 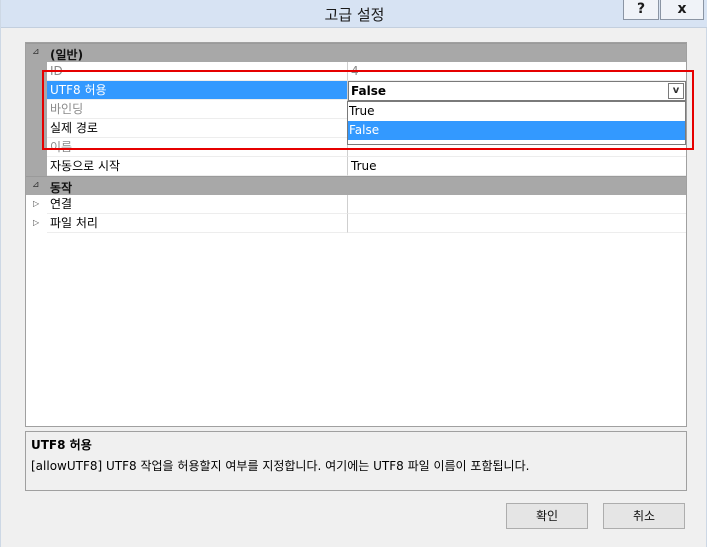 I want to click on chevron-down-icon: v, so click(x=676, y=91).